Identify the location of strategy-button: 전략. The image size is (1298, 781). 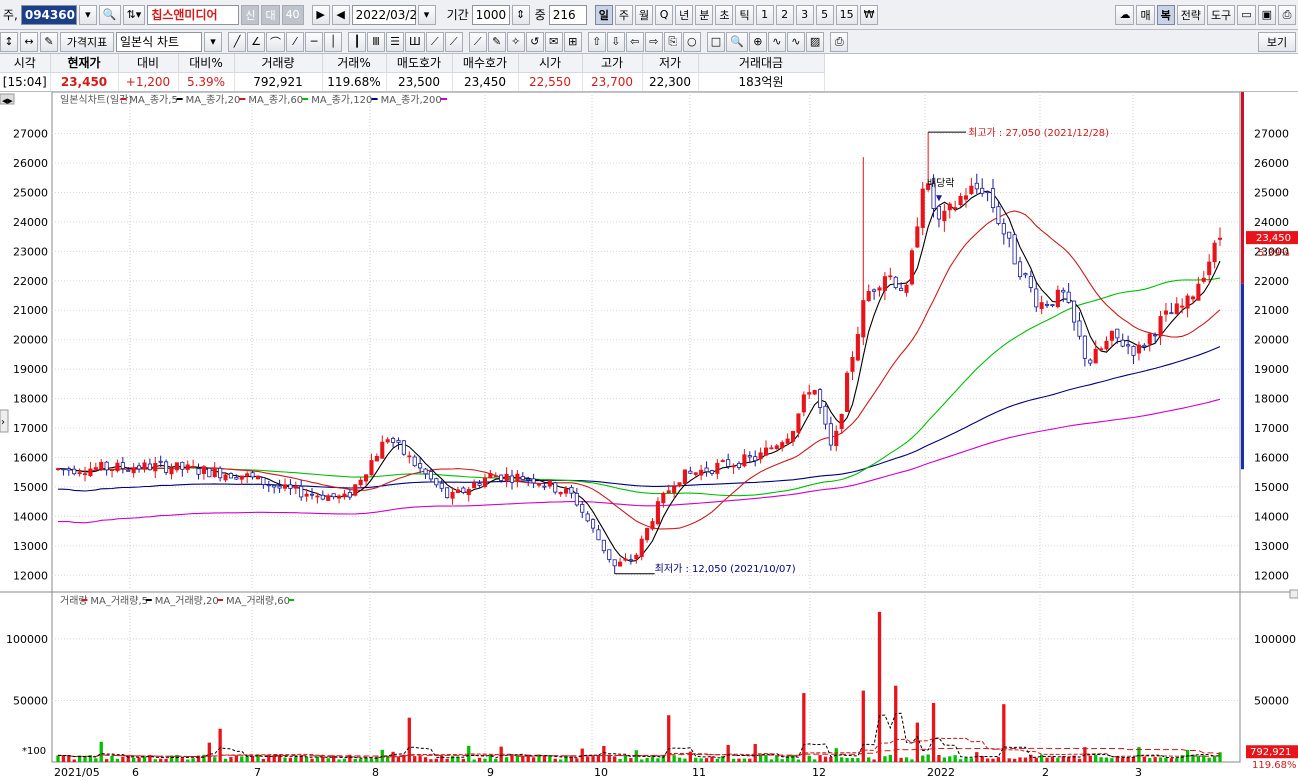
(1190, 14).